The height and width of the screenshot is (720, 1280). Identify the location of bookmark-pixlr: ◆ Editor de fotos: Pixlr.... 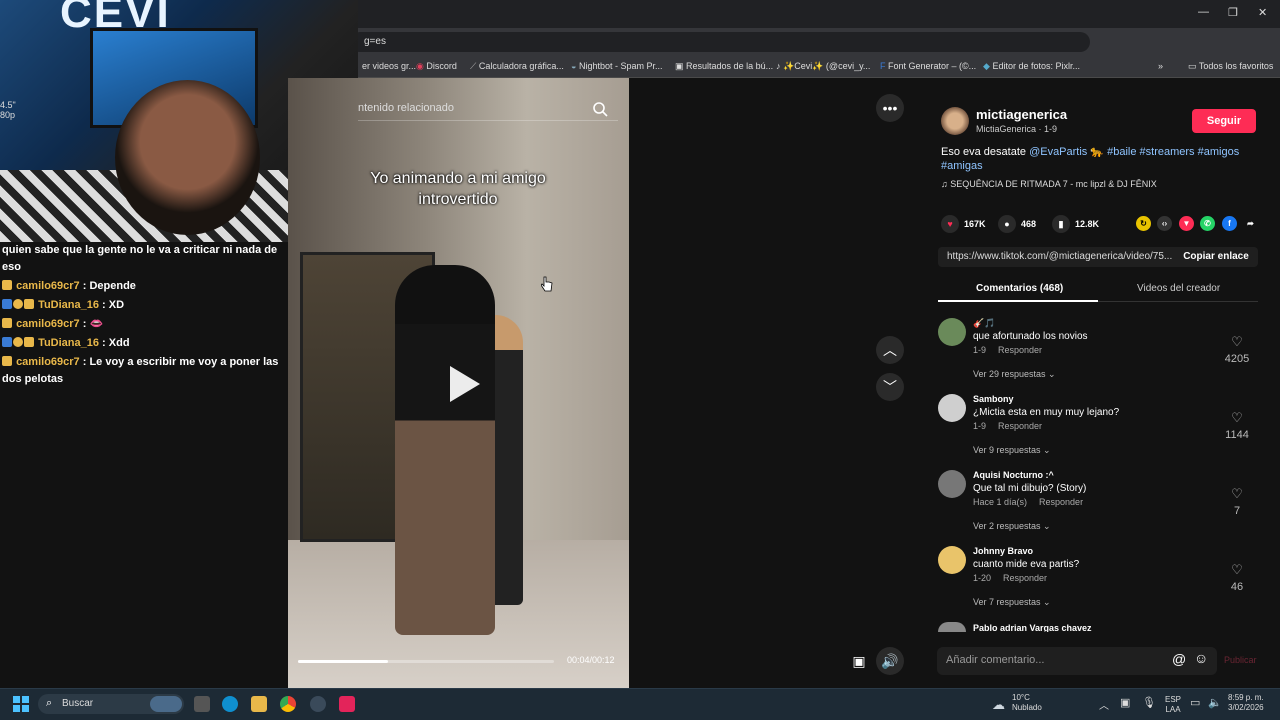
(1031, 66).